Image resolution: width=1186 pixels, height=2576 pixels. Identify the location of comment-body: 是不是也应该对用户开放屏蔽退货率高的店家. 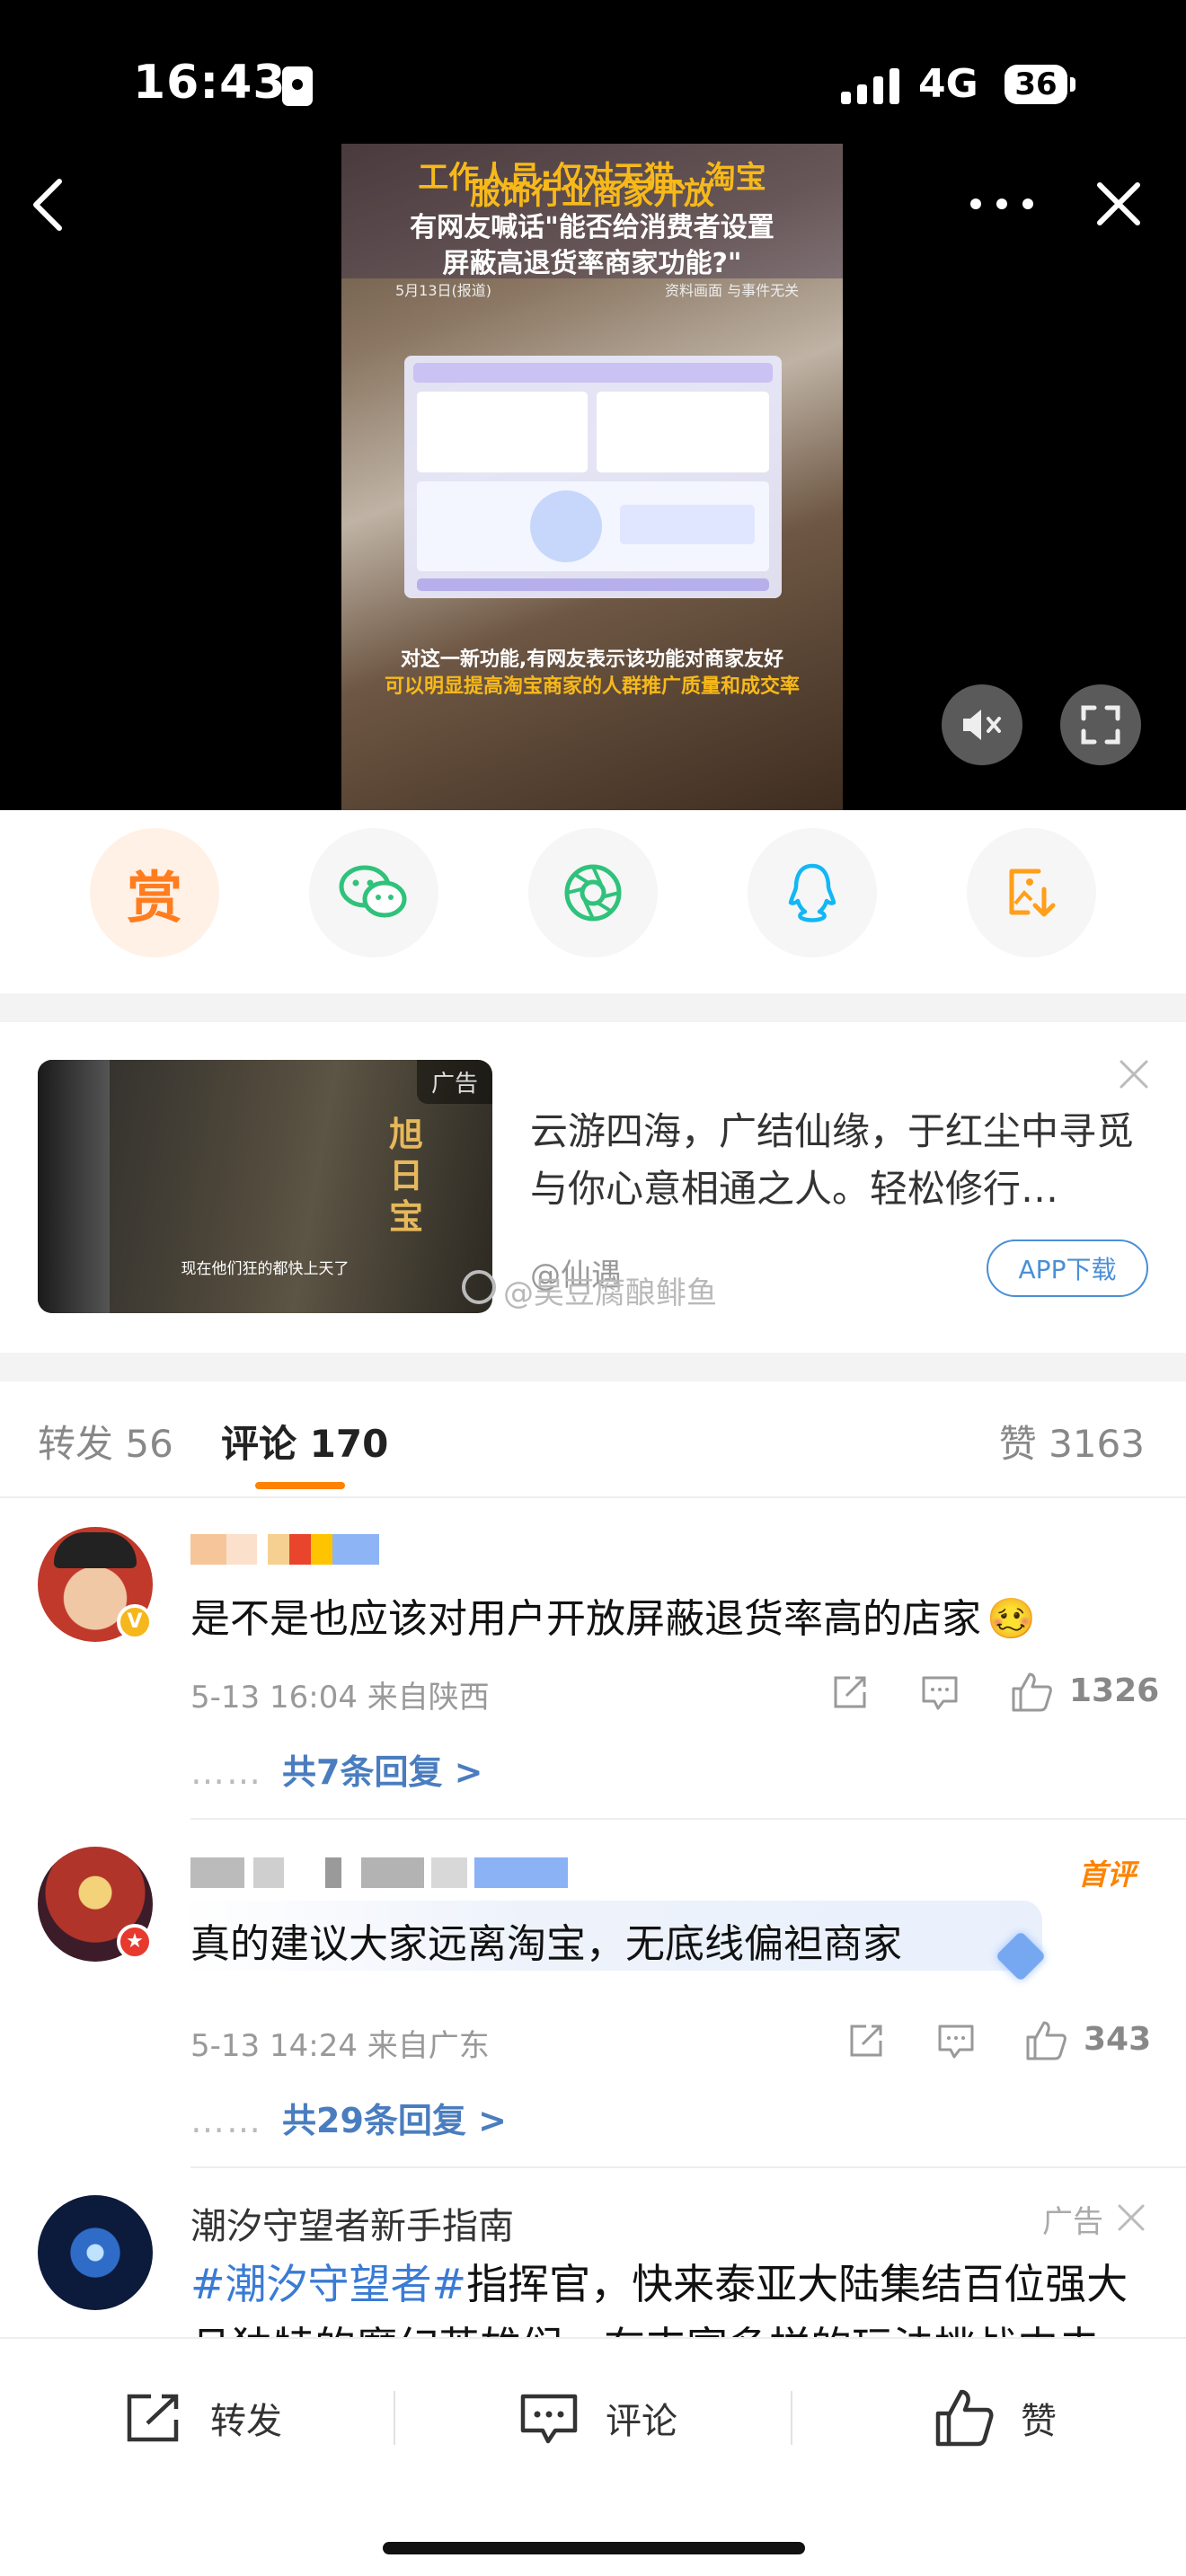
(585, 1619).